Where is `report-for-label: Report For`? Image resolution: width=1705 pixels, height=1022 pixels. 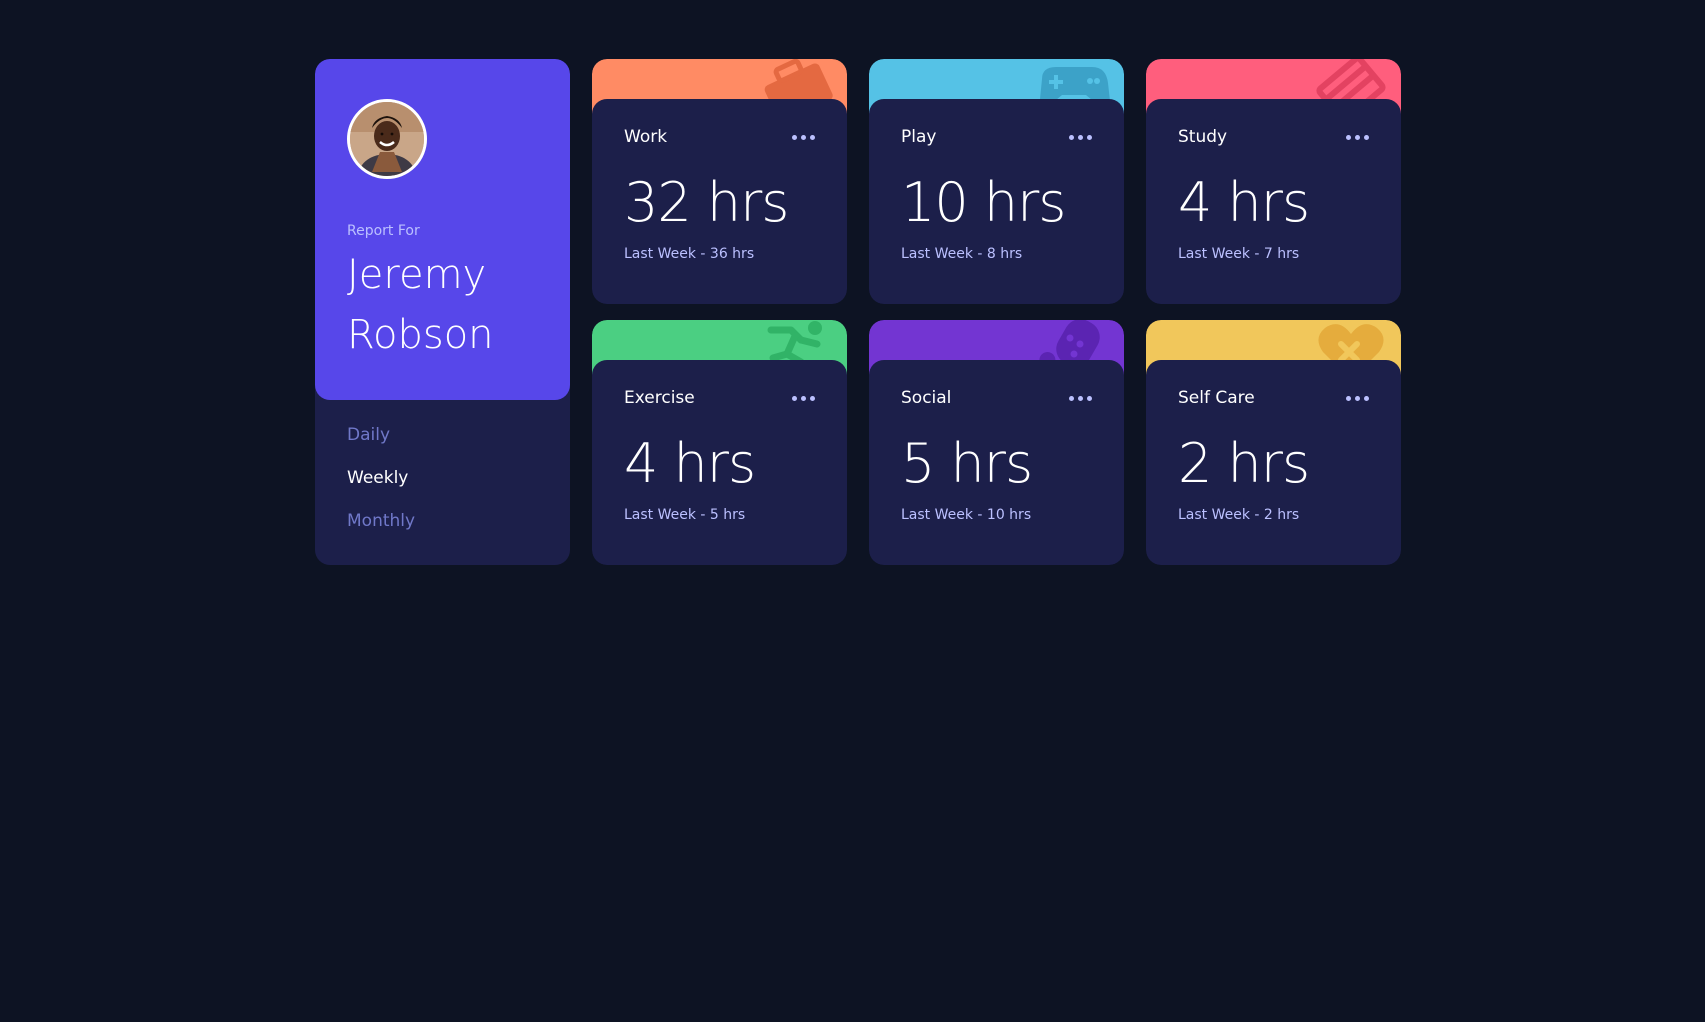 report-for-label: Report For is located at coordinates (383, 231).